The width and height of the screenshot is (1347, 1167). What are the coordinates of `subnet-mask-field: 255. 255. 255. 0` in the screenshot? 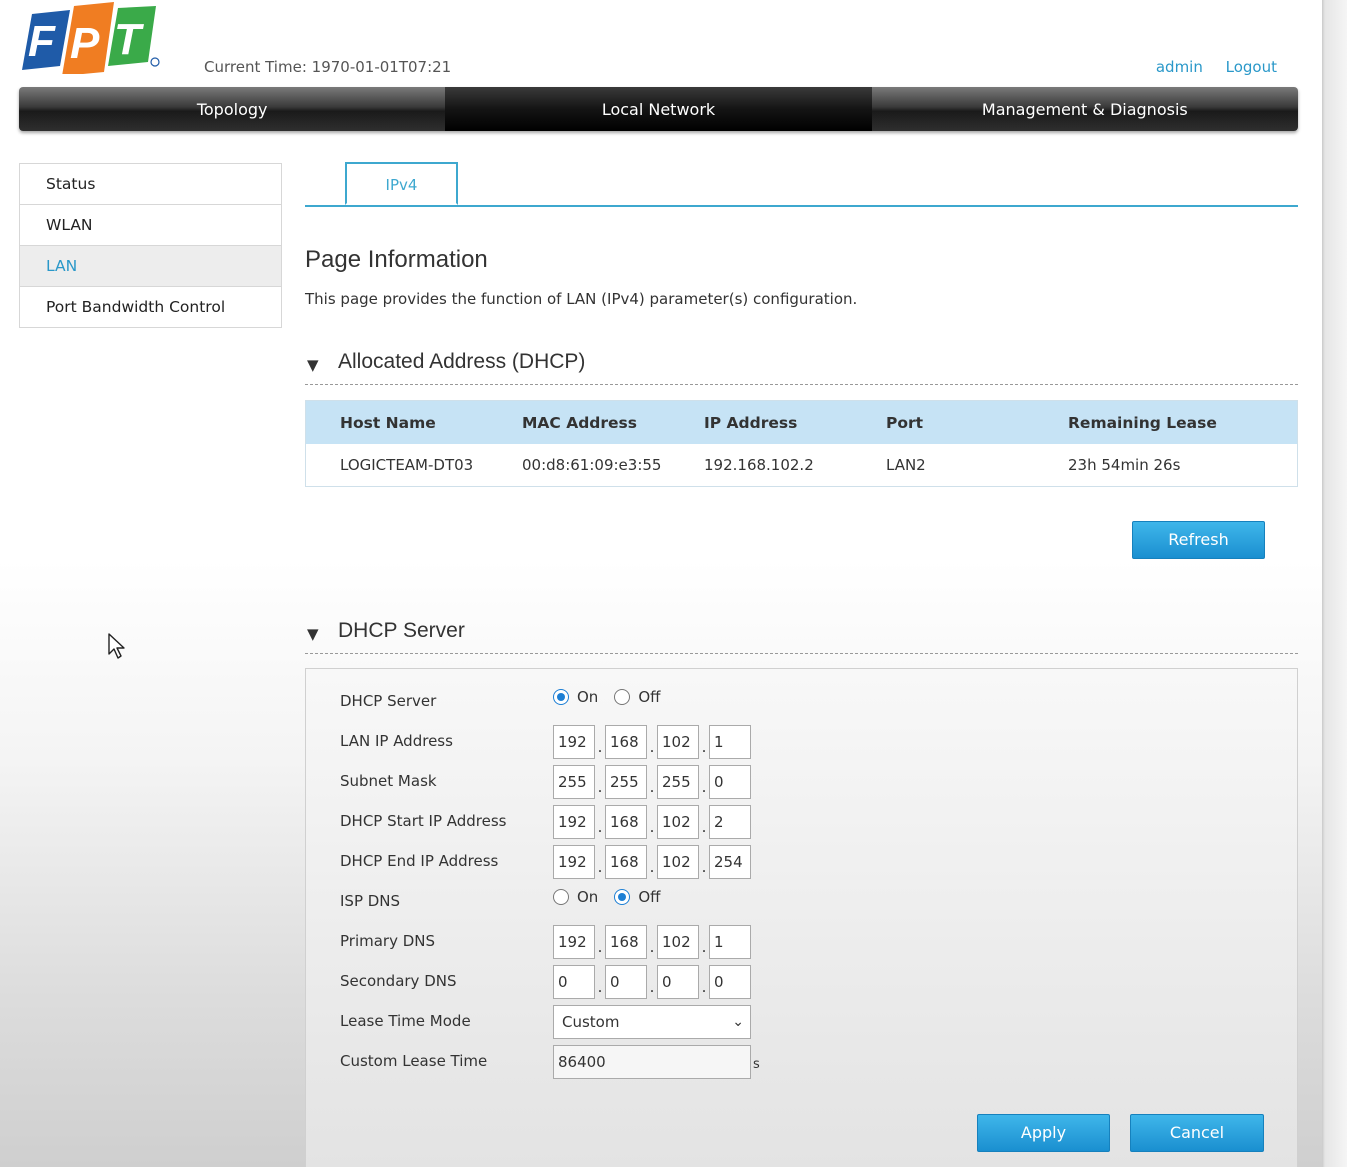 It's located at (652, 782).